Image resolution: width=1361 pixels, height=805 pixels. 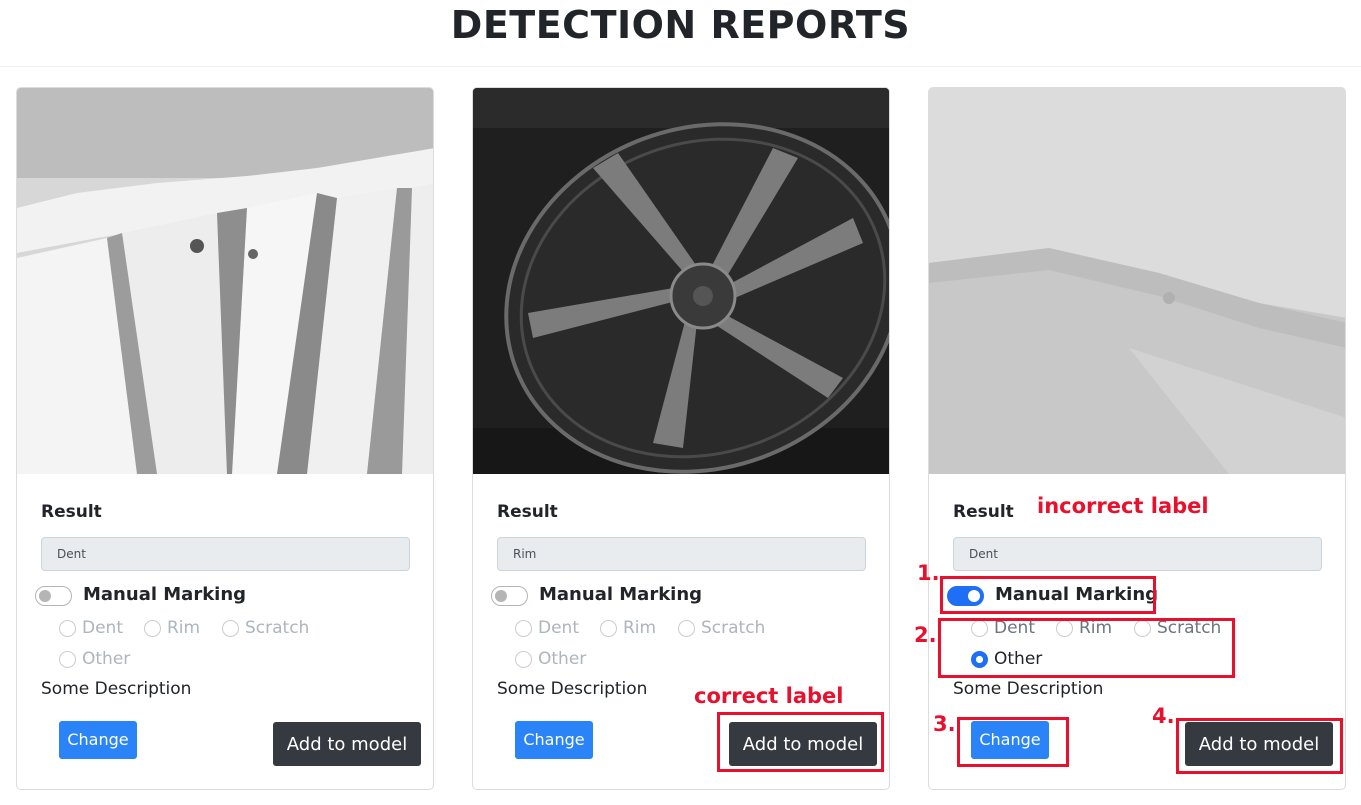 What do you see at coordinates (681, 554) in the screenshot?
I see `result-field: Rim` at bounding box center [681, 554].